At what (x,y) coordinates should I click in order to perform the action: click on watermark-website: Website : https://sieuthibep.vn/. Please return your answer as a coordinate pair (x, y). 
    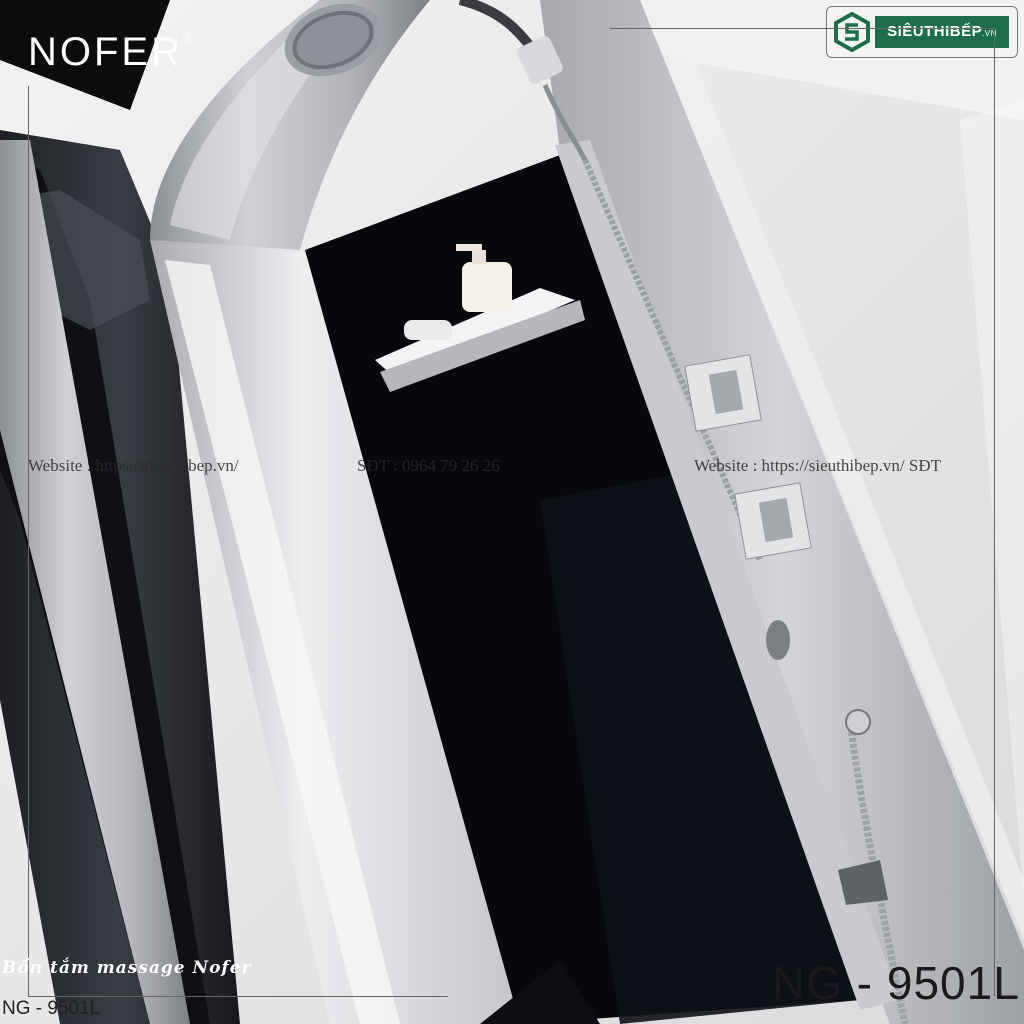
    Looking at the image, I should click on (133, 465).